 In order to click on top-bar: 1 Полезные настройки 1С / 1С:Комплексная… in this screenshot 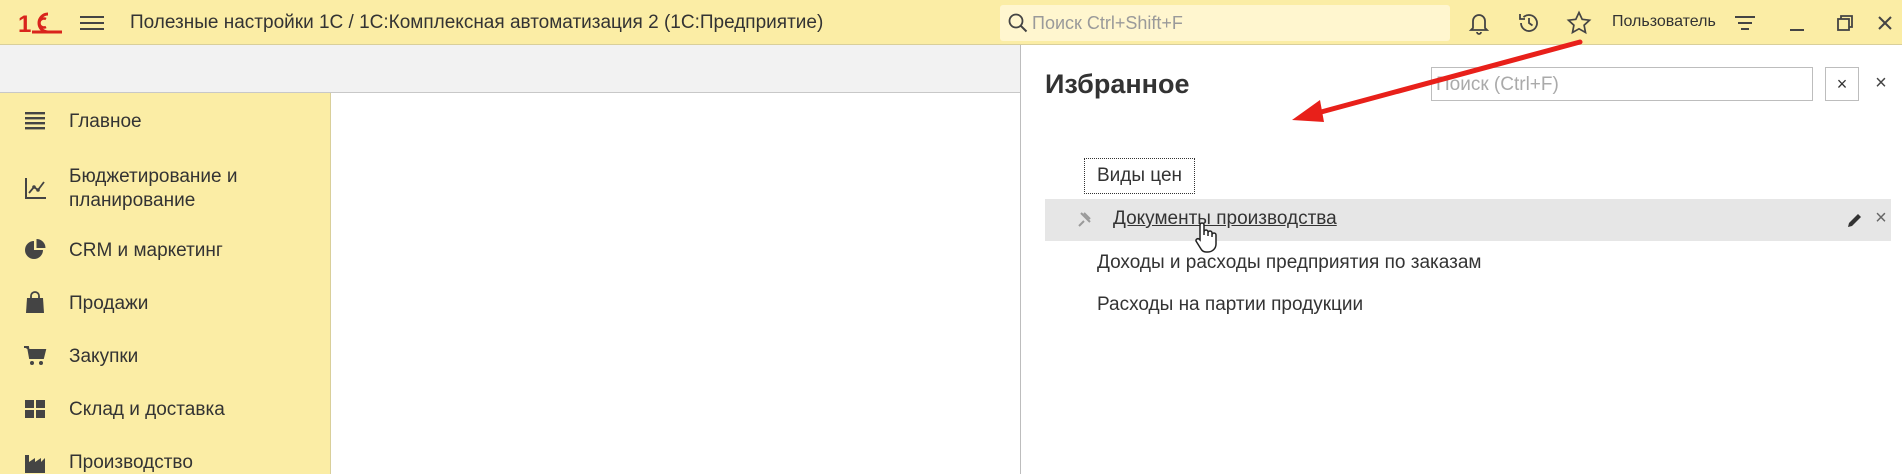, I will do `click(951, 22)`.